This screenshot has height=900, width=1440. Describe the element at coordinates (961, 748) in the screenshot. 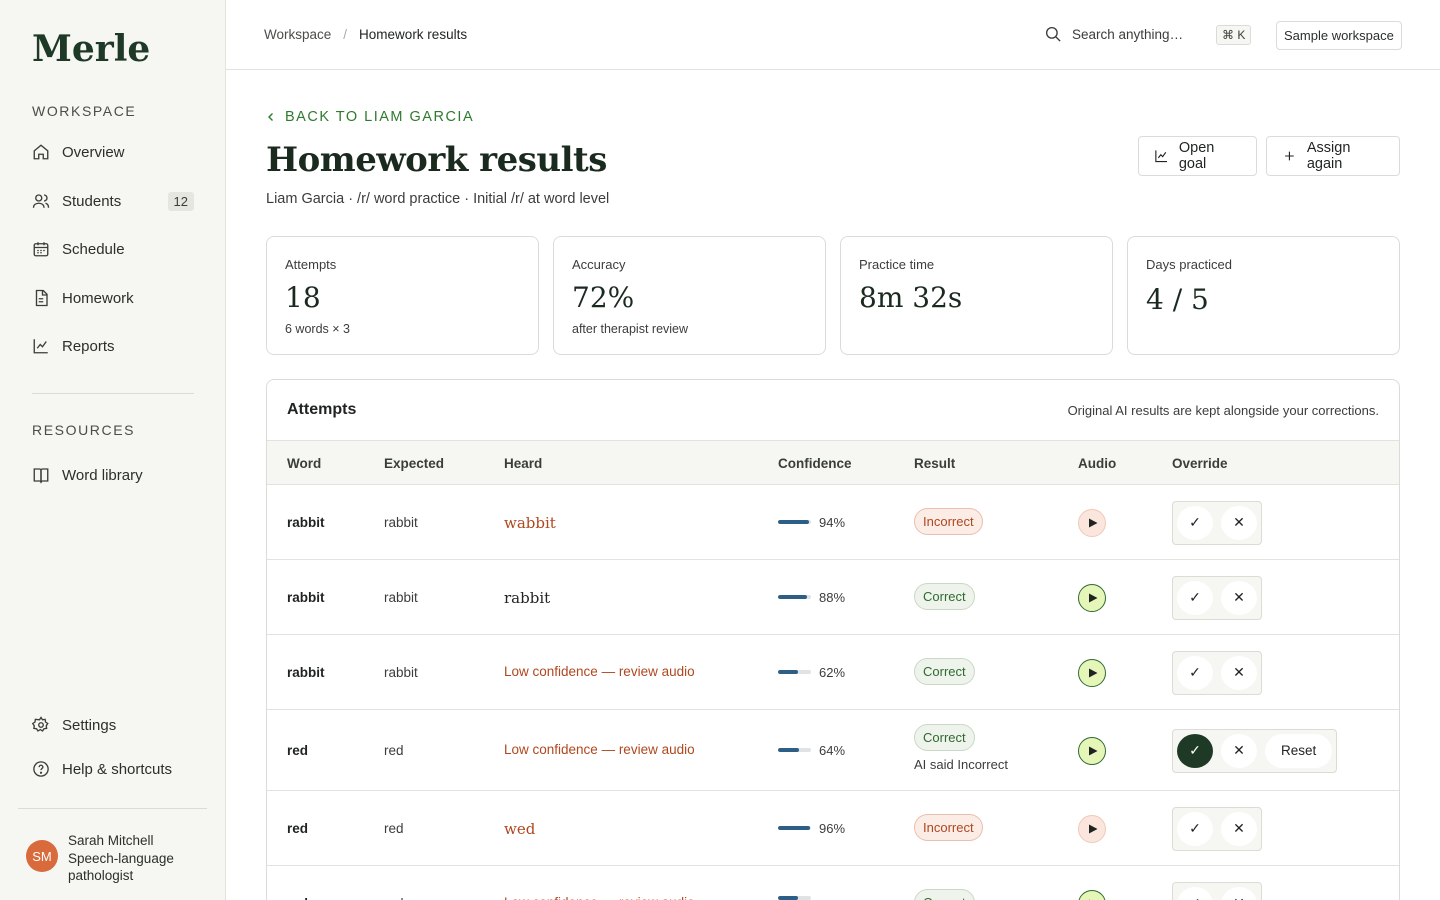

I see `result-cell: Correct AI said Incorrect` at that location.